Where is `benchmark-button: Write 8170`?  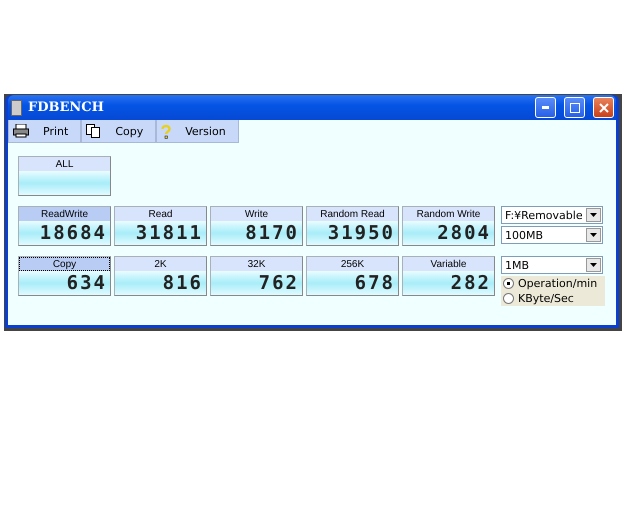 benchmark-button: Write 8170 is located at coordinates (256, 226).